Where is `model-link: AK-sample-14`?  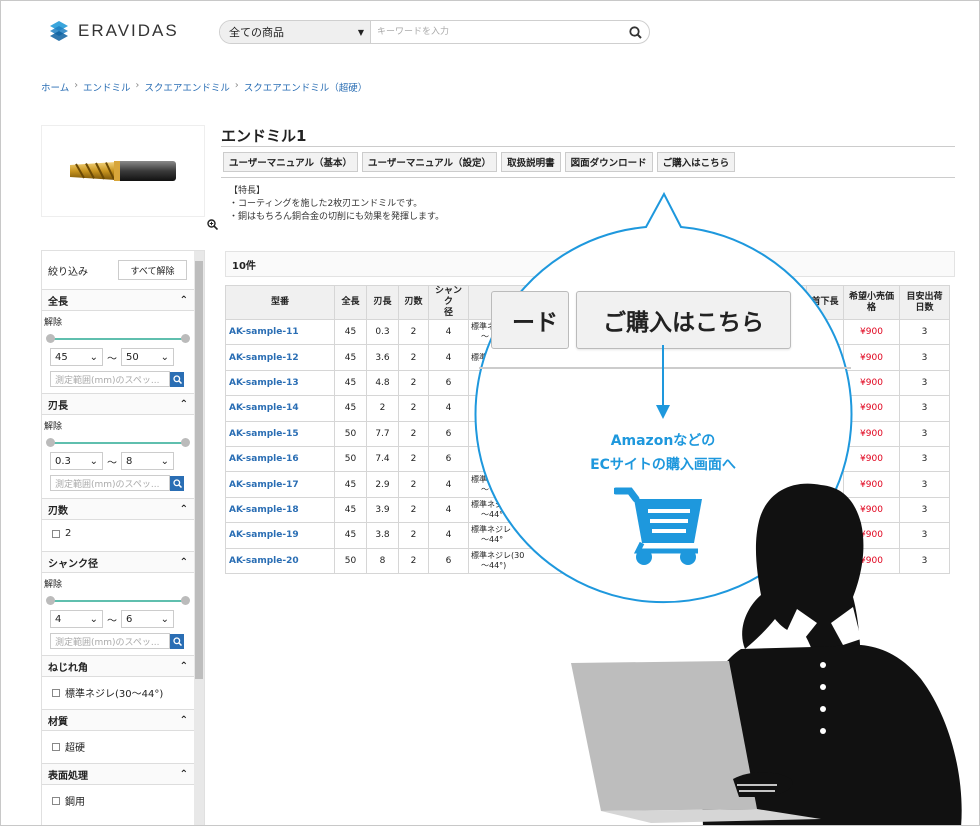
model-link: AK-sample-14 is located at coordinates (280, 408).